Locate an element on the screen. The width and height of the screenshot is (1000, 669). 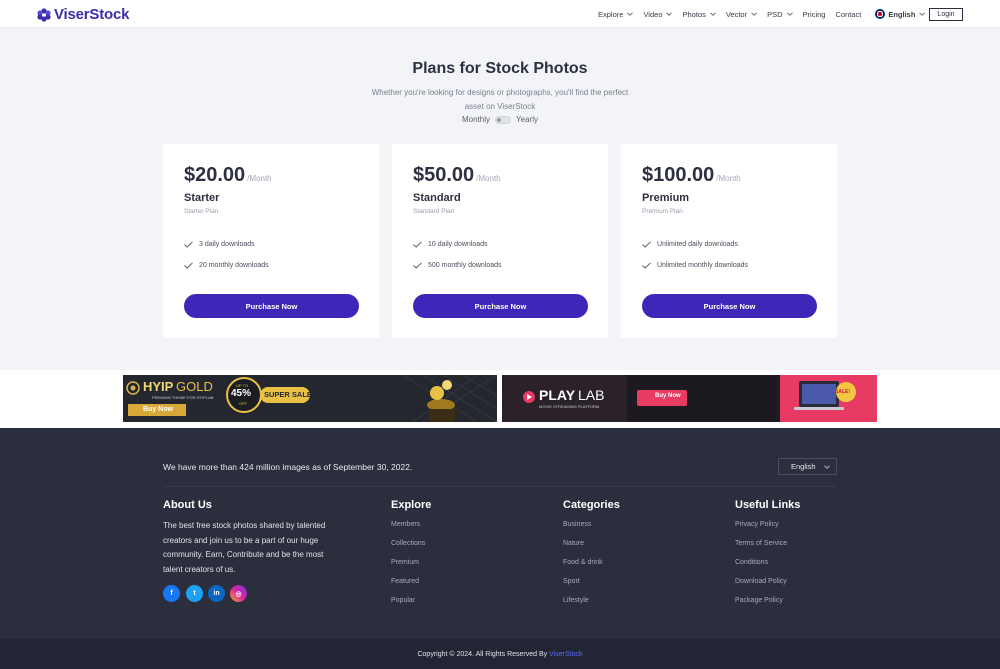
footer-link-conditions: Conditions is located at coordinates (751, 562).